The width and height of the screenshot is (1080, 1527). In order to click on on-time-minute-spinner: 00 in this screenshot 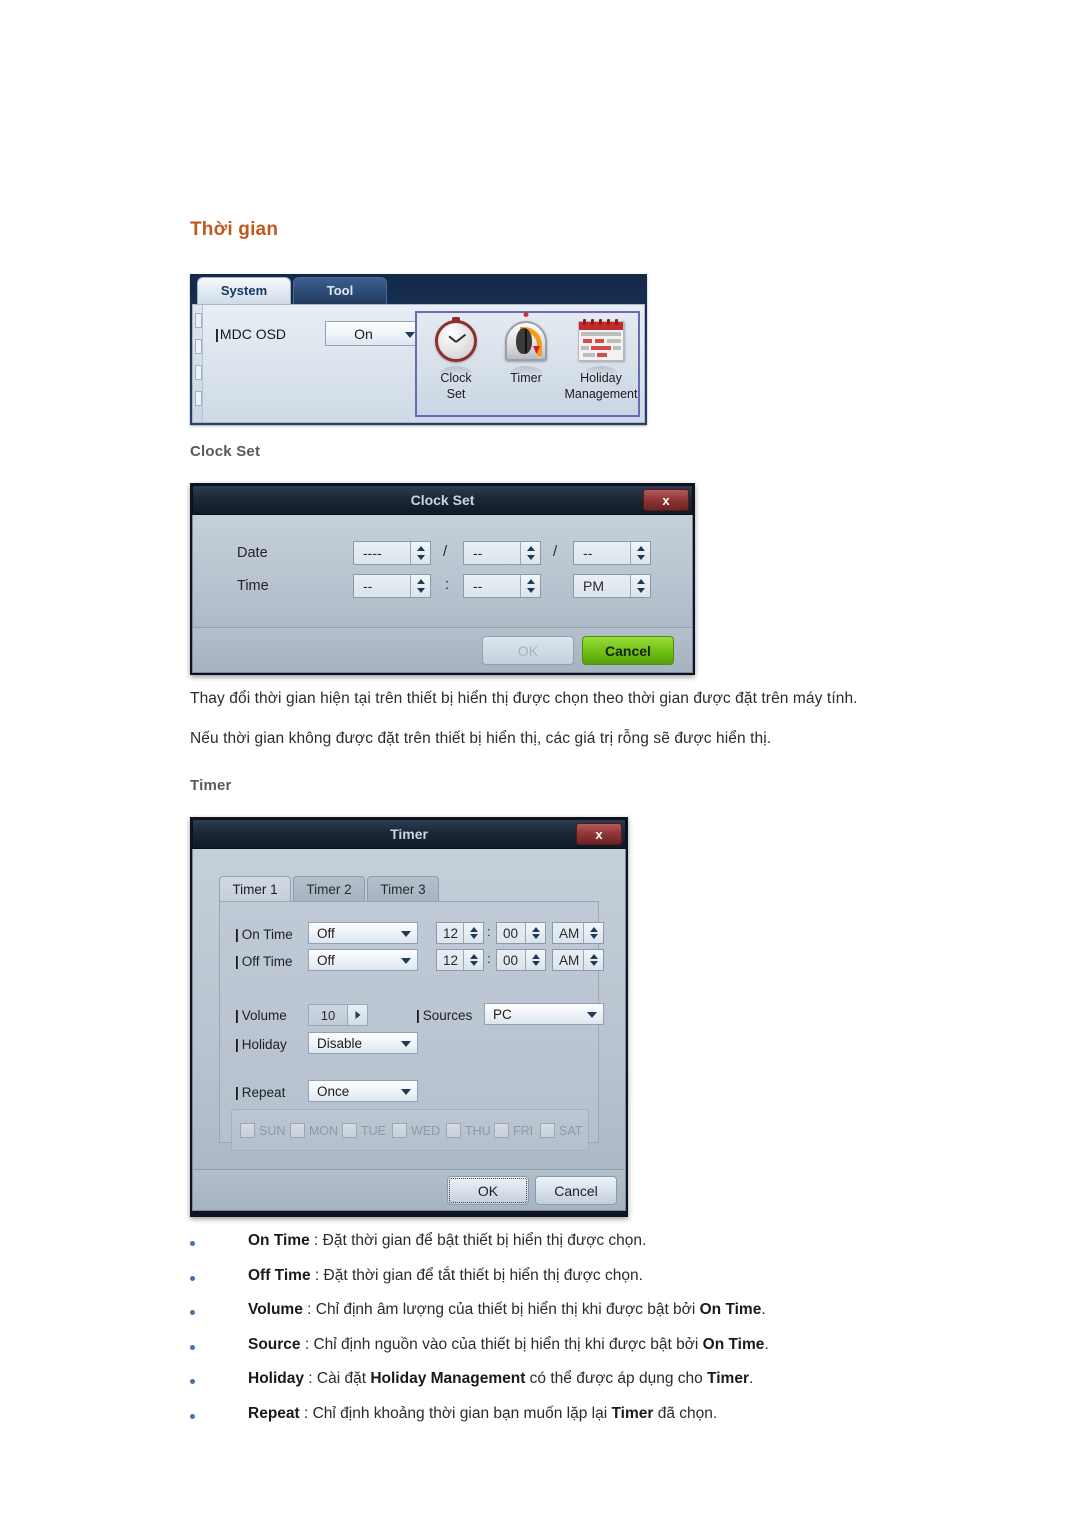, I will do `click(521, 933)`.